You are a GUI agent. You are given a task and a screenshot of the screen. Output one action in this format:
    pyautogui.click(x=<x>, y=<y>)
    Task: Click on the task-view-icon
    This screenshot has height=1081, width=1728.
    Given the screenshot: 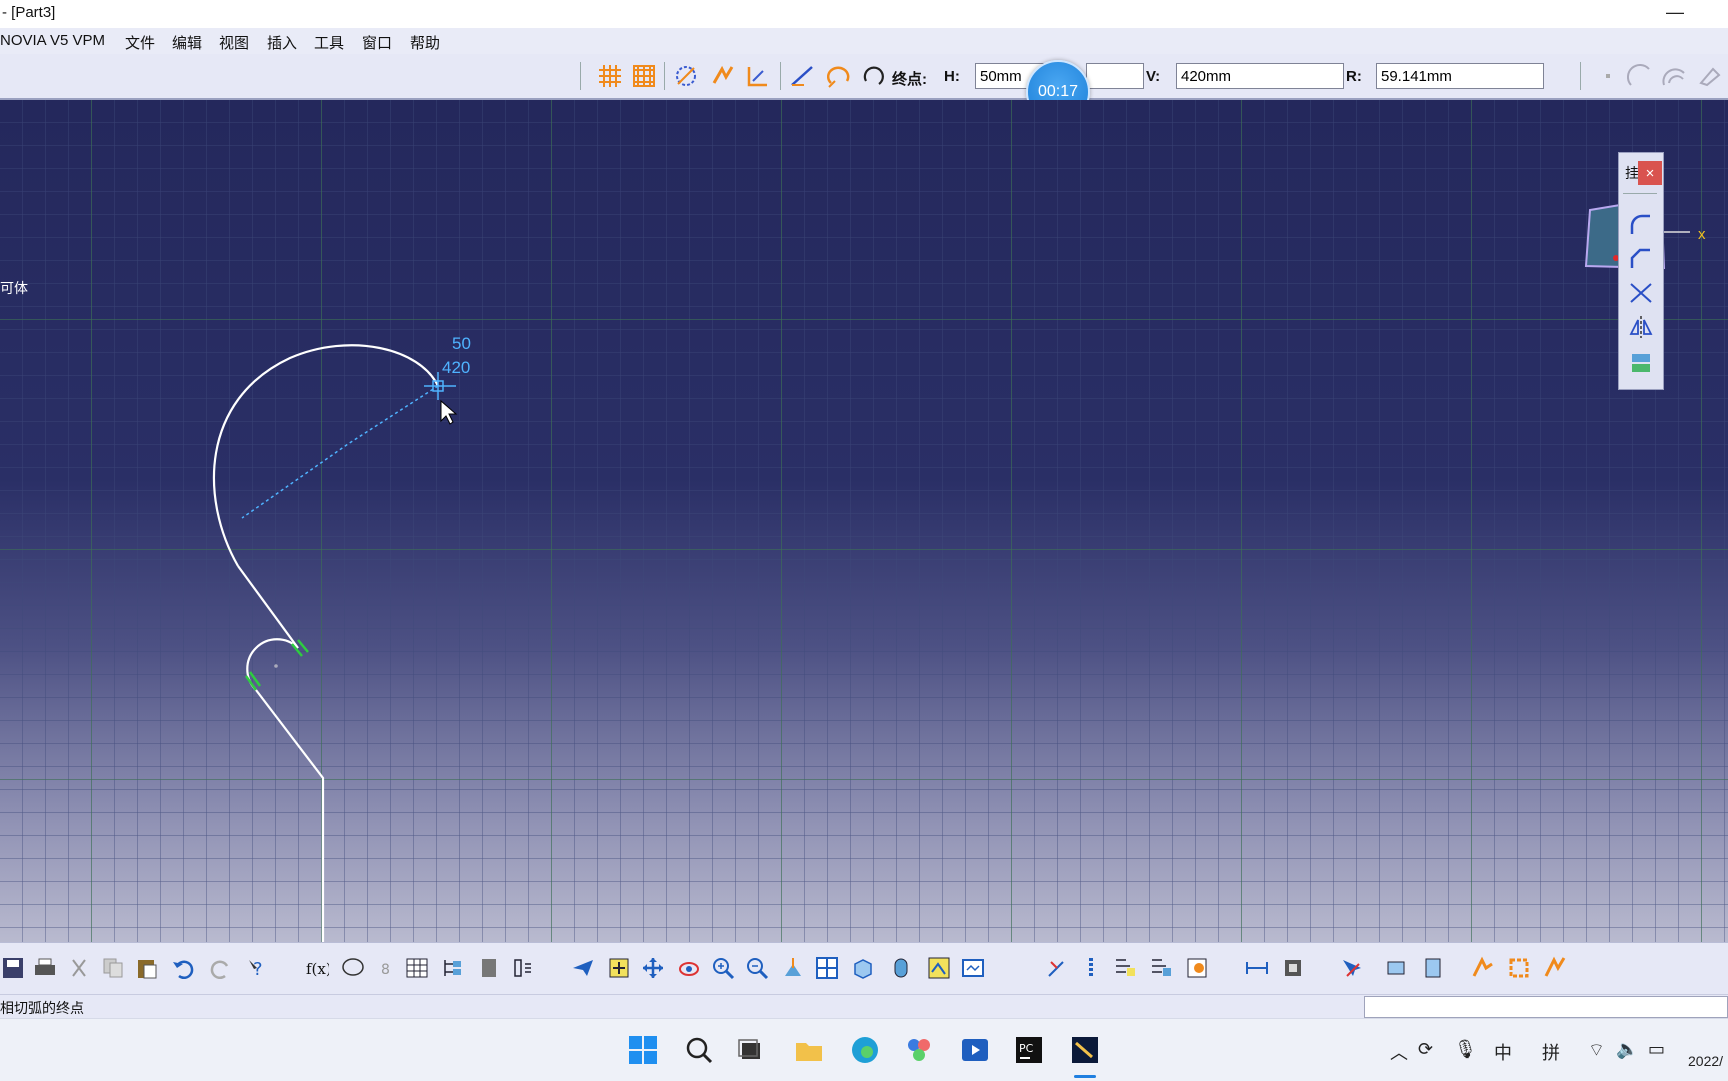 What is the action you would take?
    pyautogui.click(x=751, y=1050)
    